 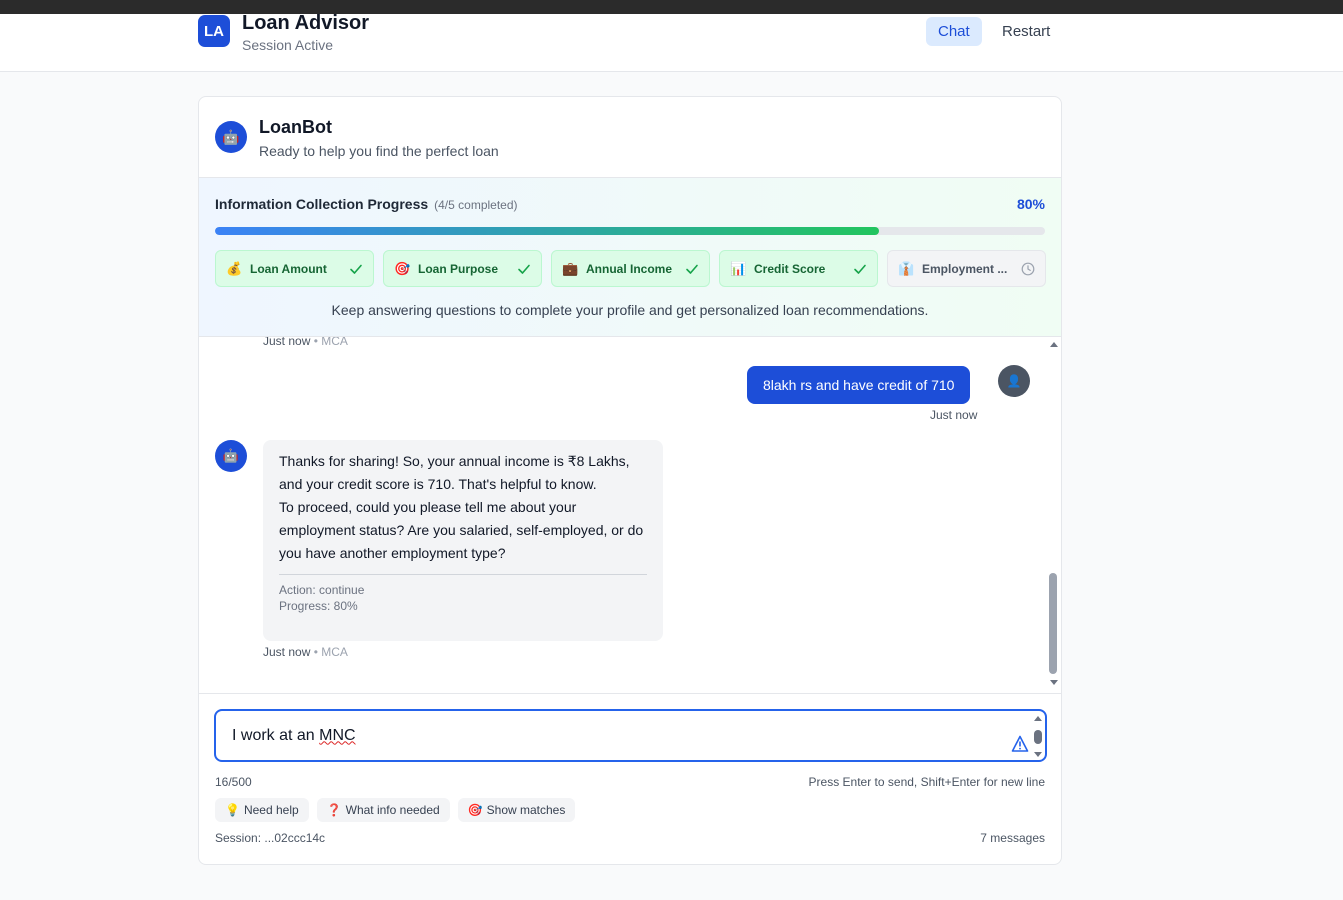 What do you see at coordinates (322, 590) in the screenshot?
I see `bot-message-action: Action: continue` at bounding box center [322, 590].